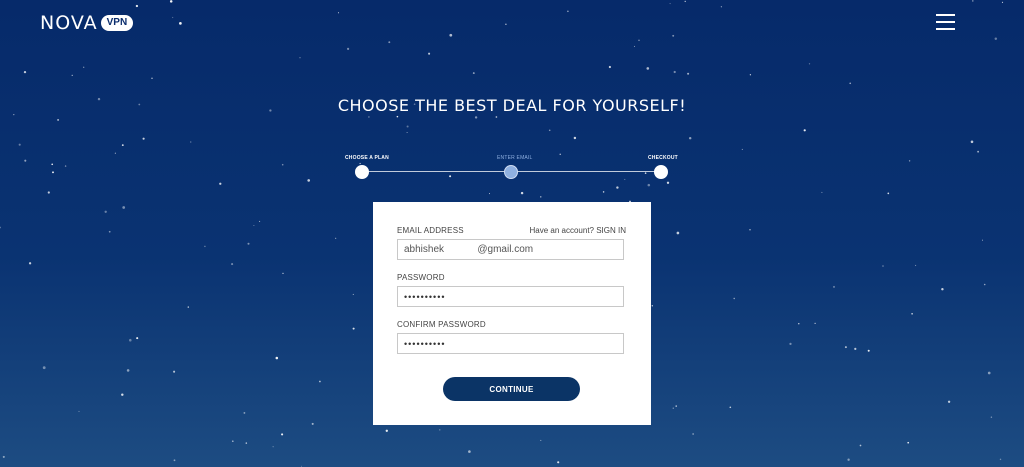 This screenshot has width=1024, height=467. Describe the element at coordinates (510, 296) in the screenshot. I see `password-field` at that location.